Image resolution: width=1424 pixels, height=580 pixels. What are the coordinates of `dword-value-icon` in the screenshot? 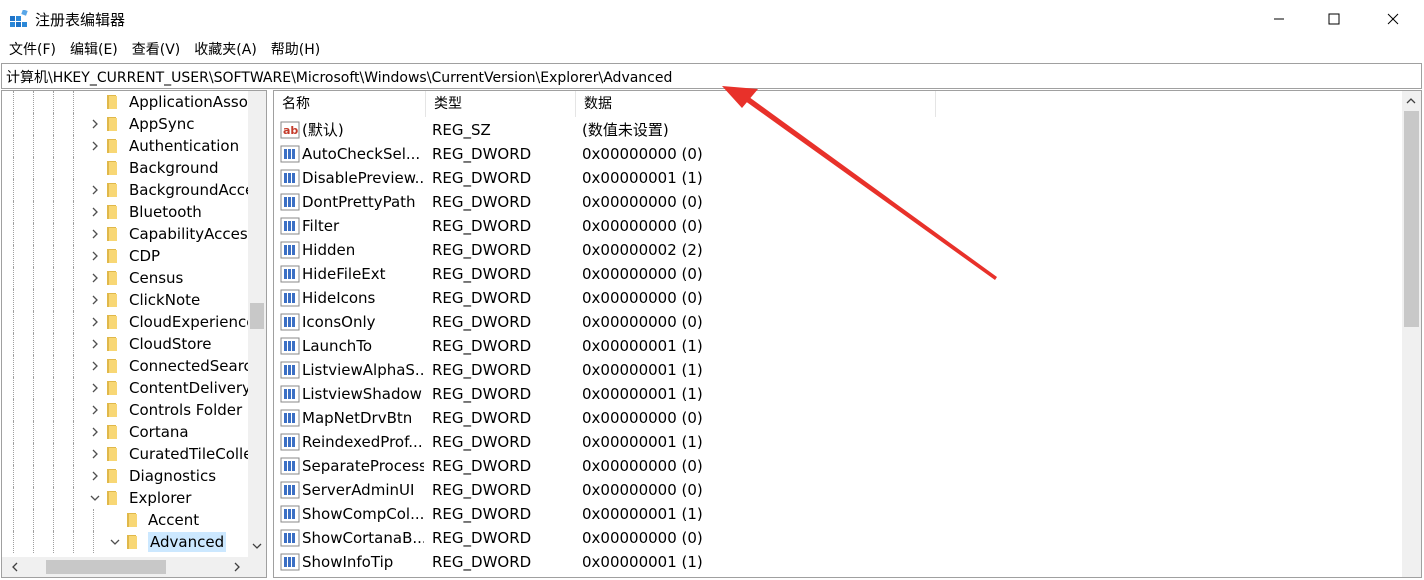 It's located at (290, 346).